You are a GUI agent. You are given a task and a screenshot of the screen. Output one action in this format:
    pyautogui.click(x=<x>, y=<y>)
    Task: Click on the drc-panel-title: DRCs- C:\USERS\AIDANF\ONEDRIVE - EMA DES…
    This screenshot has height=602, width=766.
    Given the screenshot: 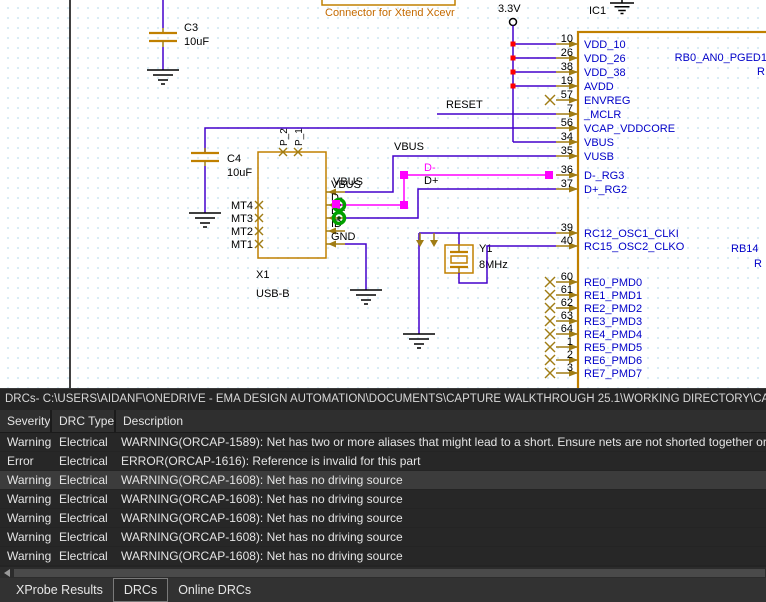 What is the action you would take?
    pyautogui.click(x=385, y=399)
    